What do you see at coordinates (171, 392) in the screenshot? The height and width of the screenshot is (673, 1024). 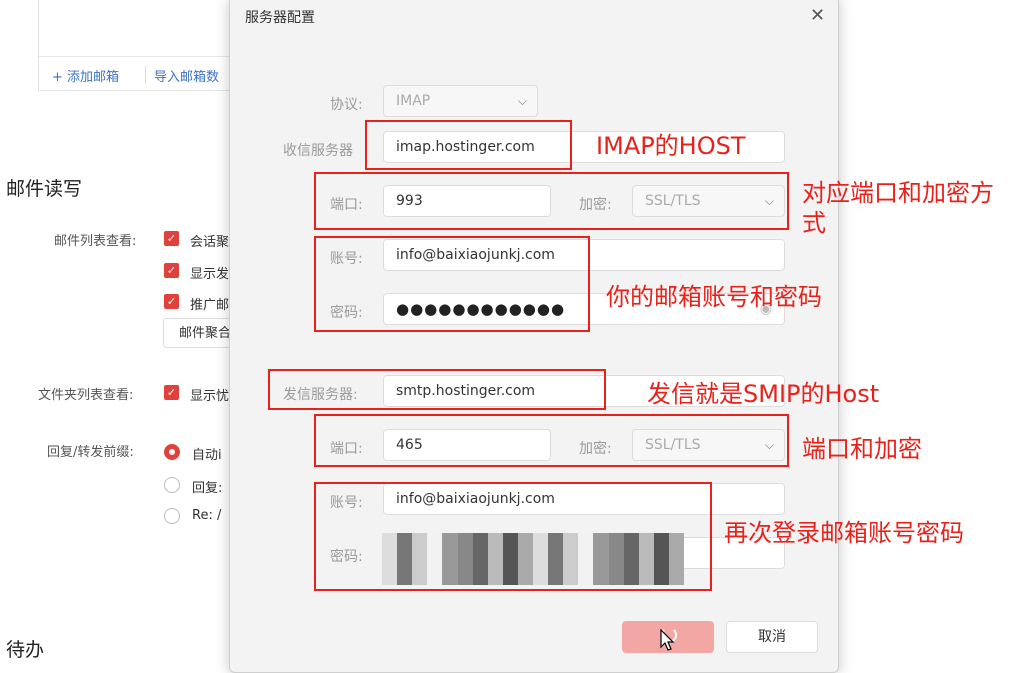 I see `checkbox-folder: ✓` at bounding box center [171, 392].